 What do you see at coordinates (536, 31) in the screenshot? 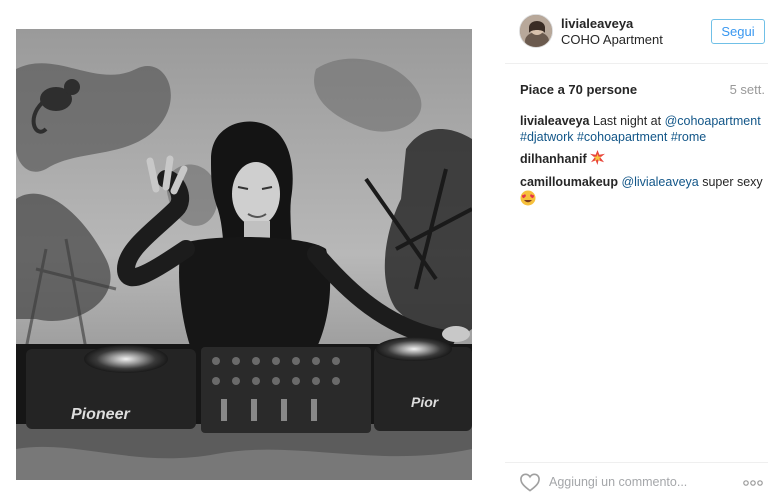
I see `avatar-icon` at bounding box center [536, 31].